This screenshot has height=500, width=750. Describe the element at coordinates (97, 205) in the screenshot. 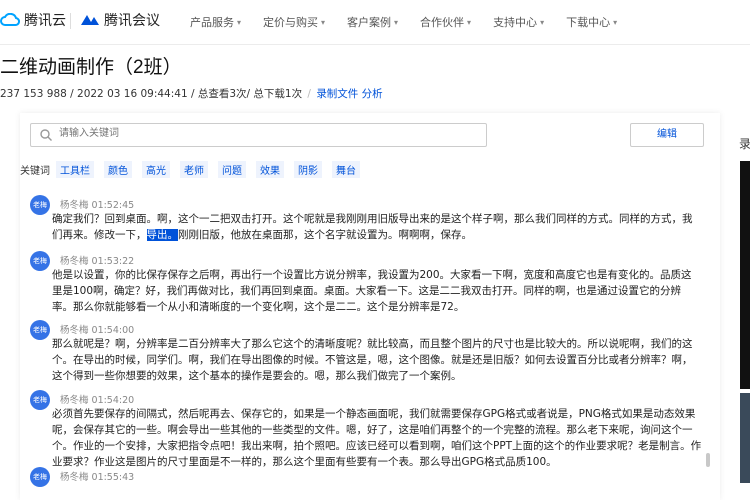

I see `speaker-timestamp: 杨冬梅 01:52:45` at that location.